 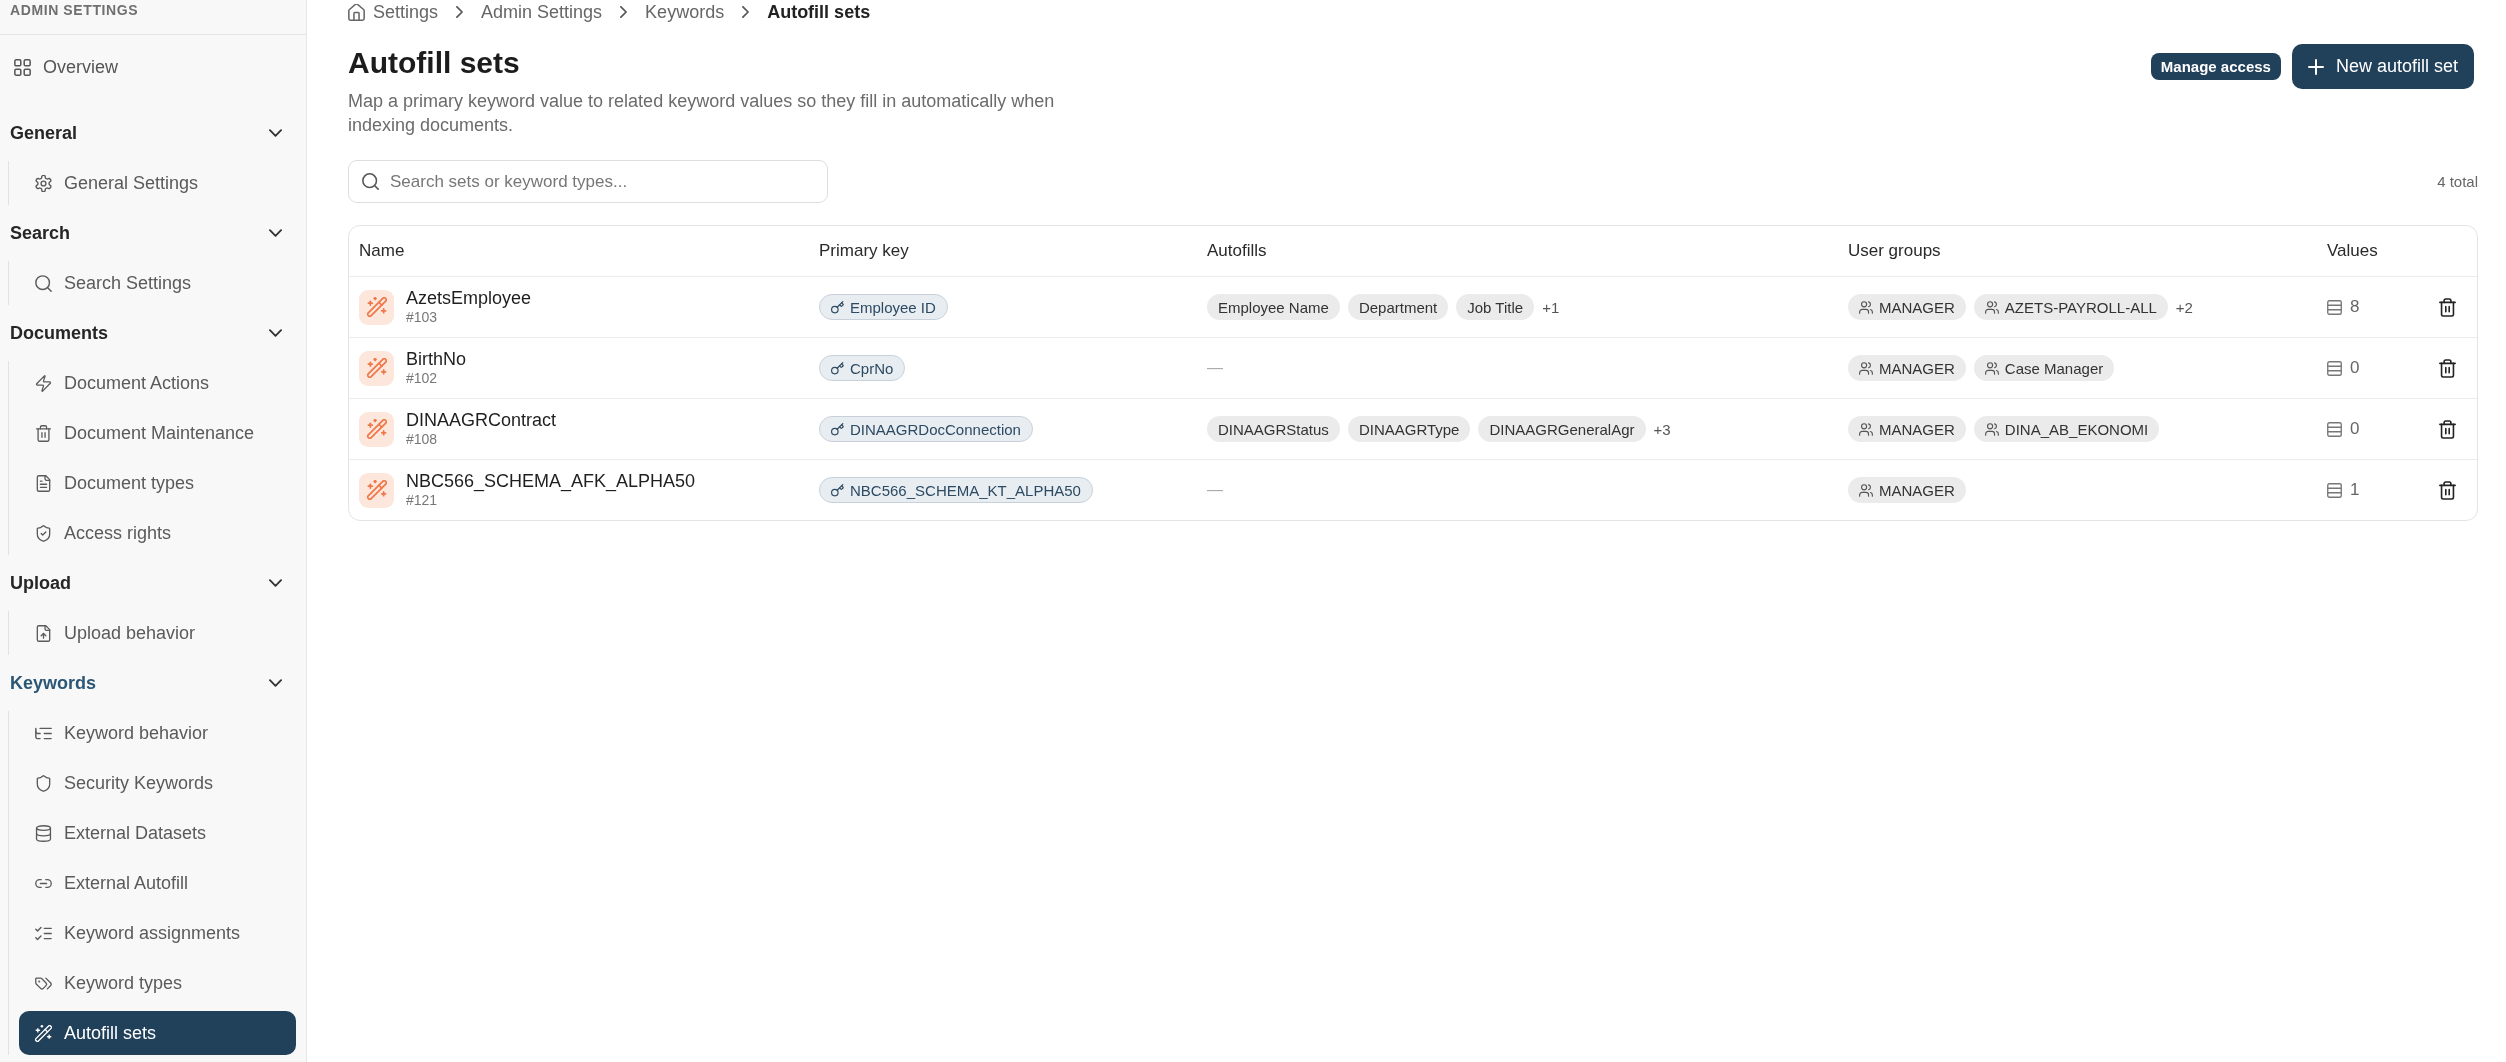 I want to click on set-id: #103, so click(x=422, y=317).